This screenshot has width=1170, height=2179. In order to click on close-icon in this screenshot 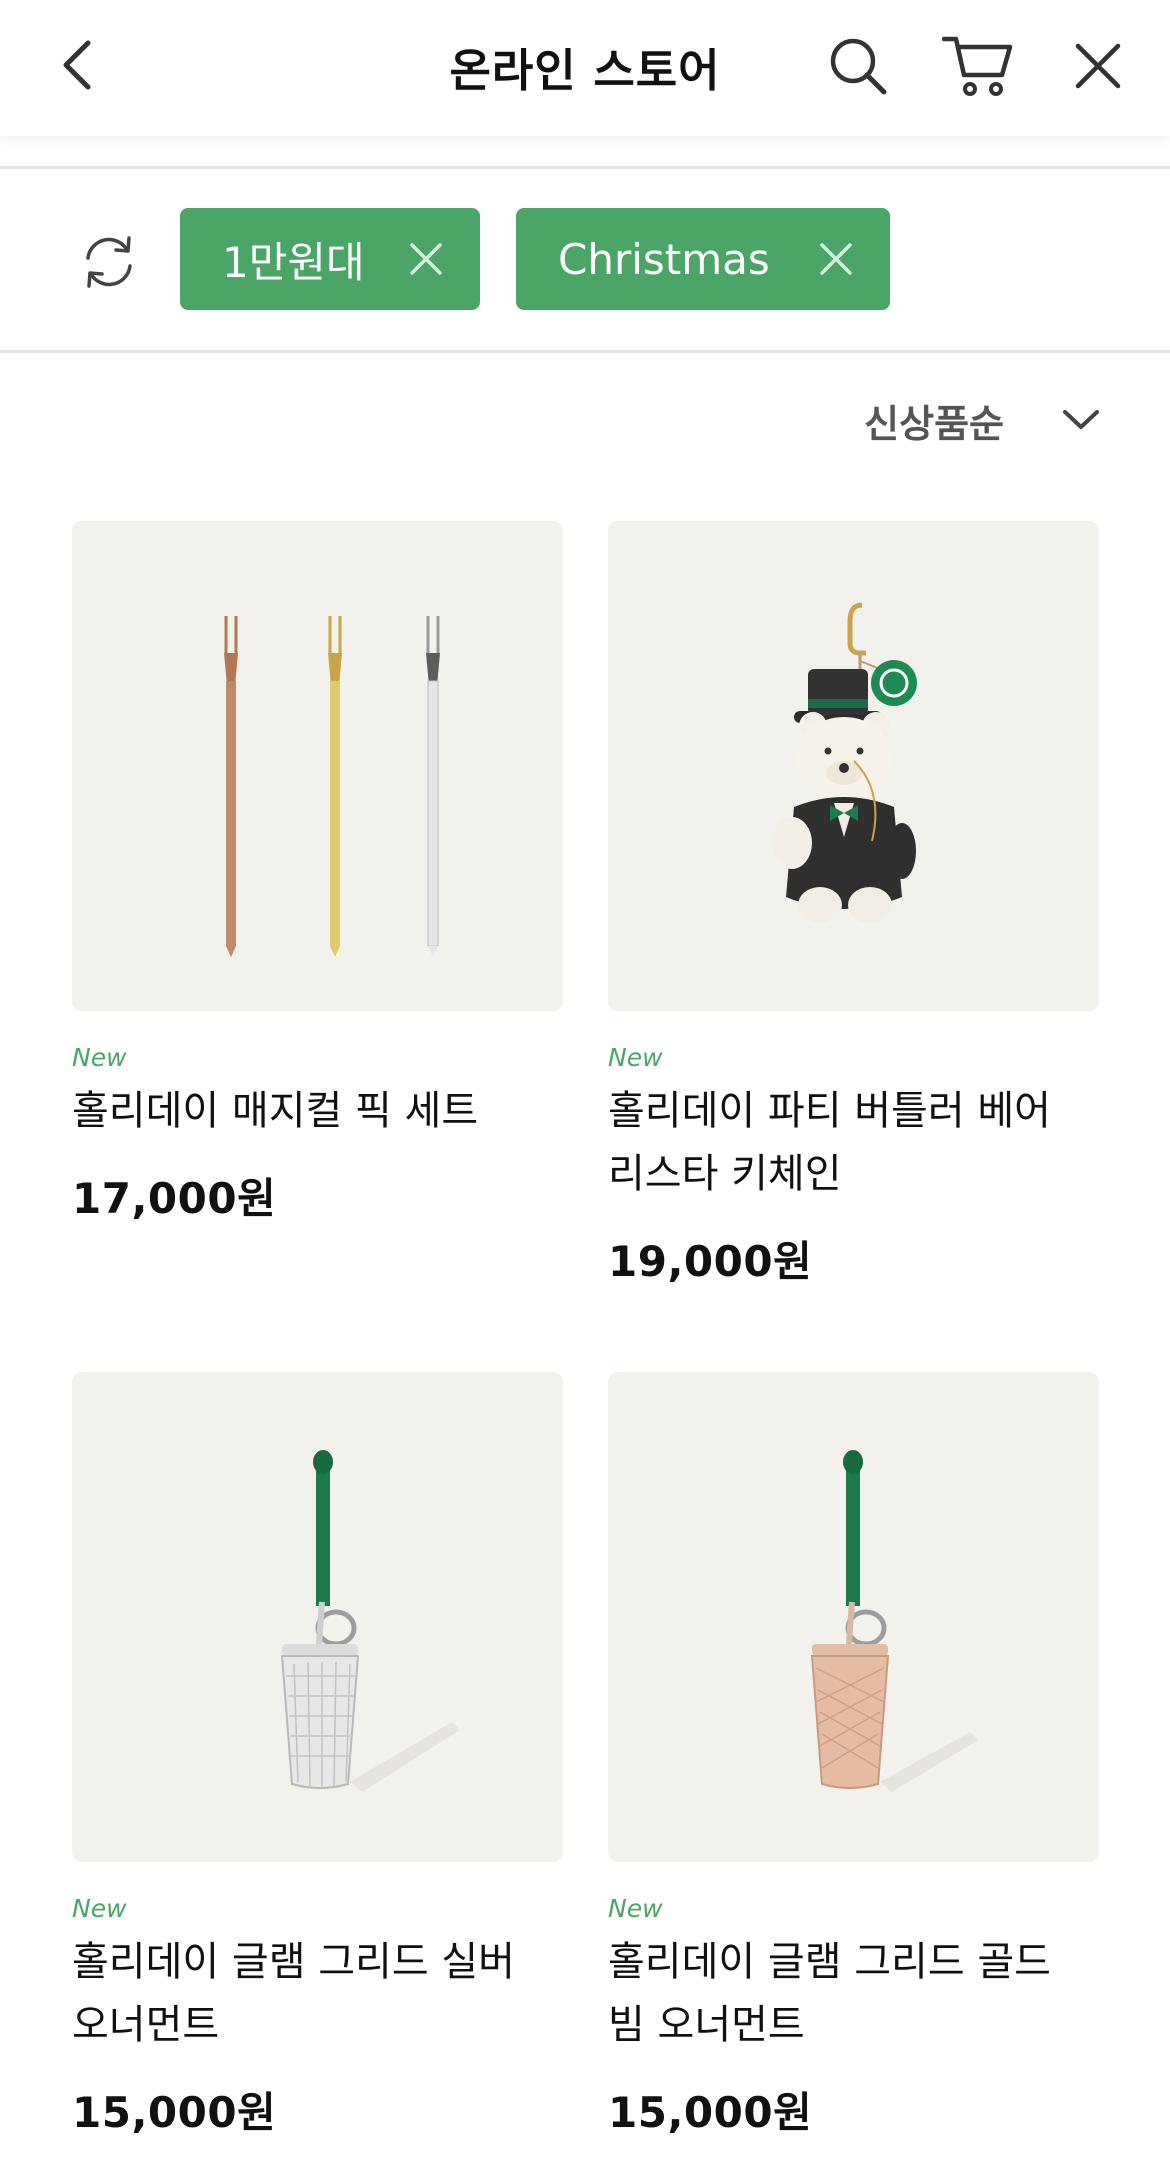, I will do `click(1098, 66)`.